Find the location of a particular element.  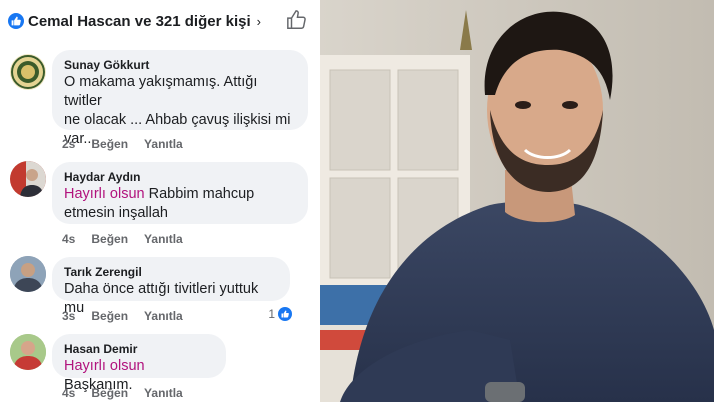

comment-author: Hasan Demir is located at coordinates (139, 349).